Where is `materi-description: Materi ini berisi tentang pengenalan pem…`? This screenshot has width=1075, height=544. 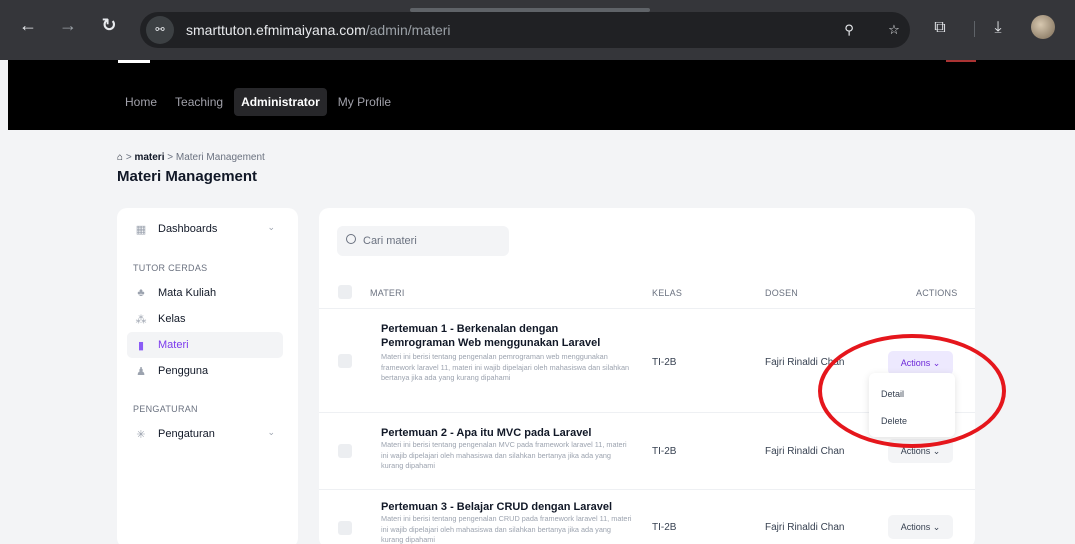 materi-description: Materi ini berisi tentang pengenalan pem… is located at coordinates (505, 367).